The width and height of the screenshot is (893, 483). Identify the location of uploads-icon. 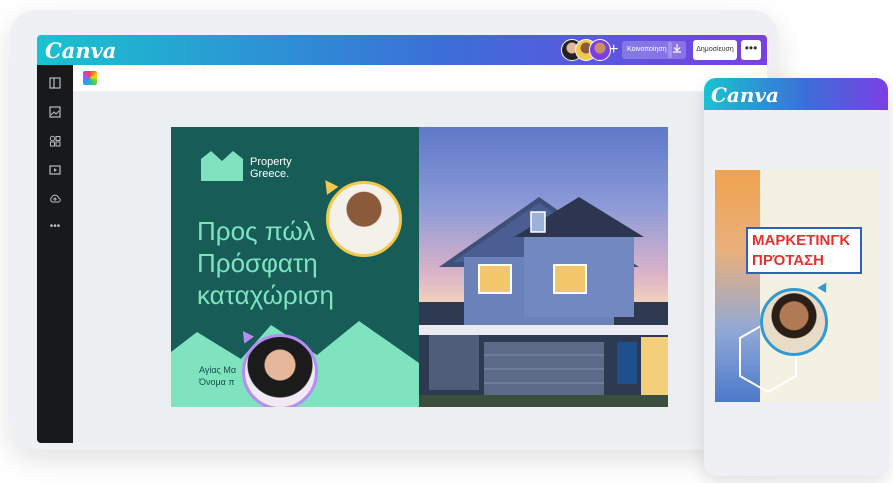
(55, 200).